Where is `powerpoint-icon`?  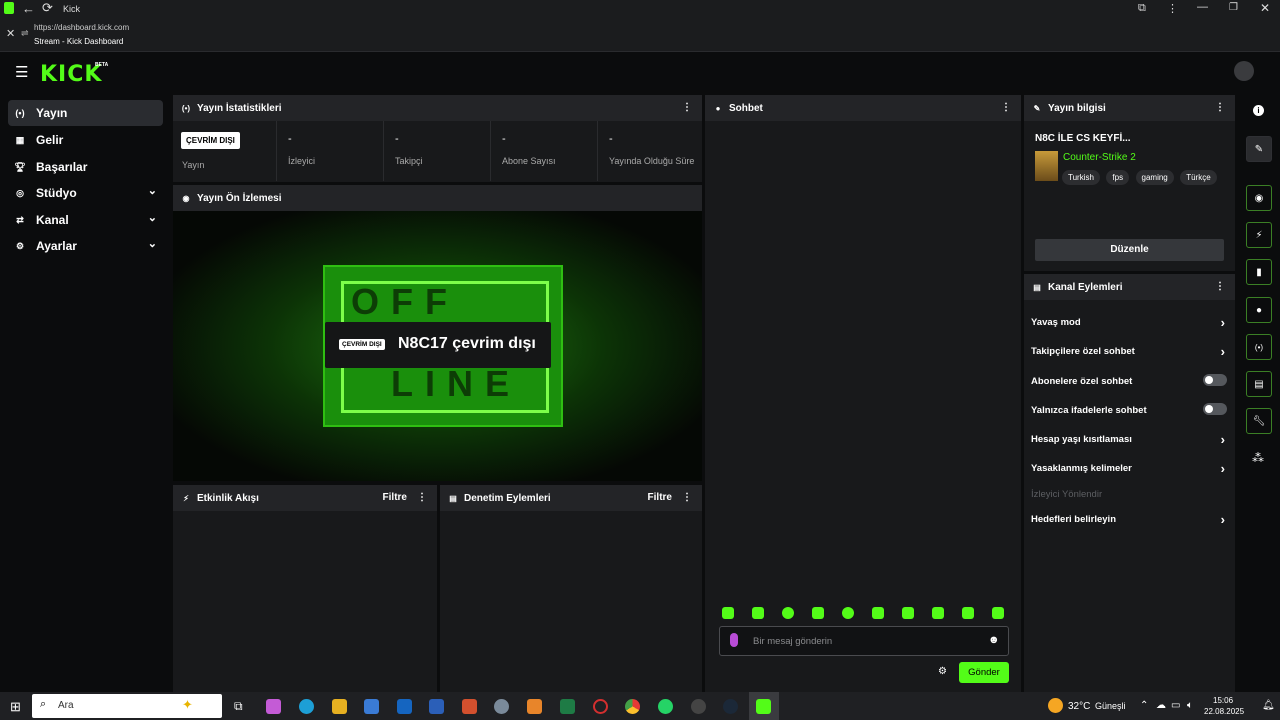 powerpoint-icon is located at coordinates (469, 706).